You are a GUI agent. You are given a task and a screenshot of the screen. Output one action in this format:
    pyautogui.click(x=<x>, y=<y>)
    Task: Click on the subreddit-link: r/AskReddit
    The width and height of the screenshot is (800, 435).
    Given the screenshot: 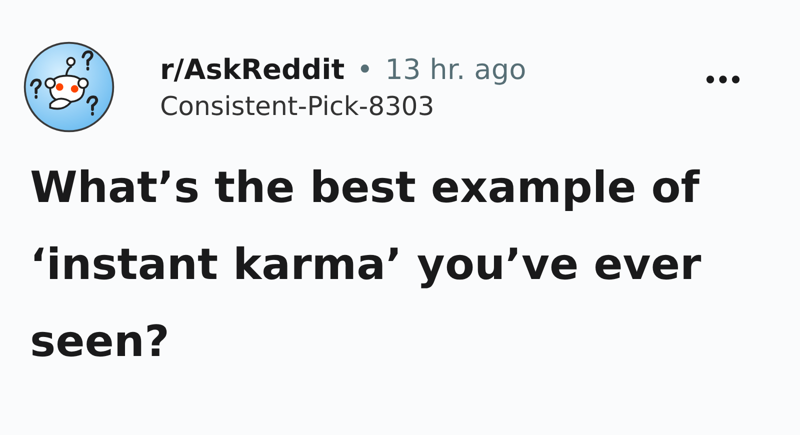 What is the action you would take?
    pyautogui.click(x=252, y=69)
    